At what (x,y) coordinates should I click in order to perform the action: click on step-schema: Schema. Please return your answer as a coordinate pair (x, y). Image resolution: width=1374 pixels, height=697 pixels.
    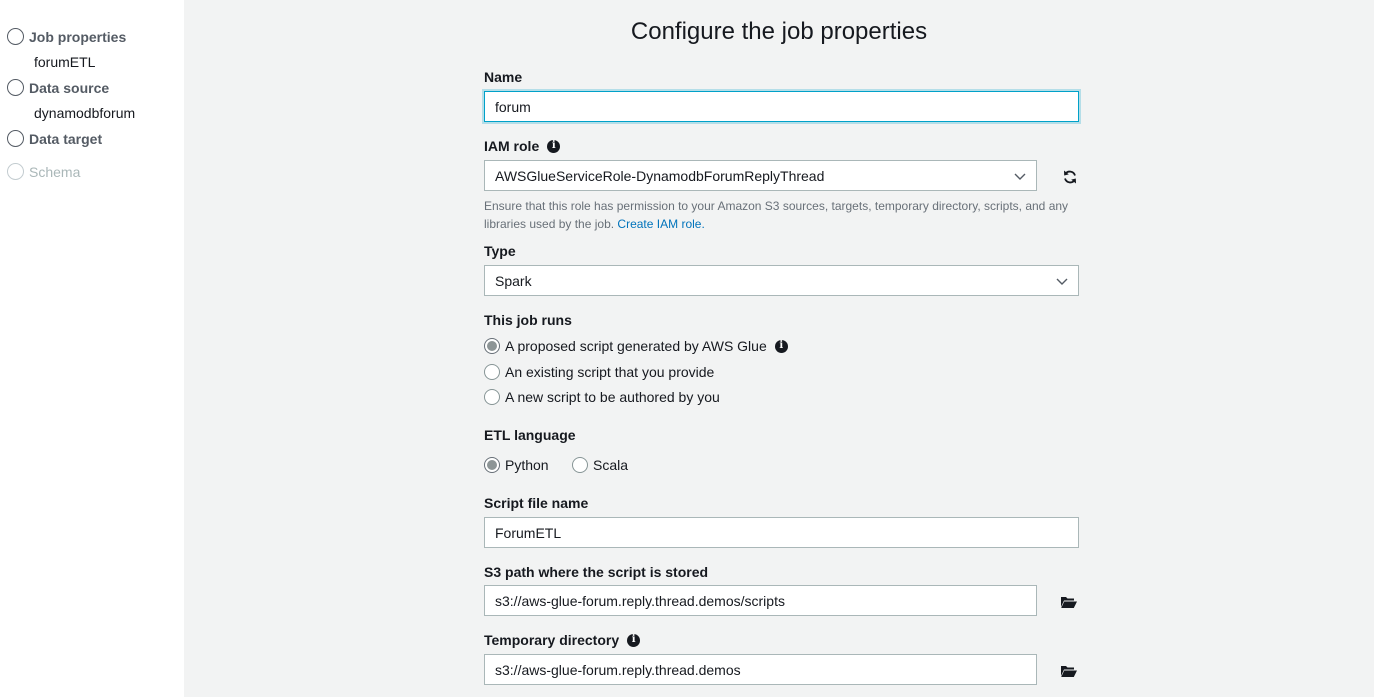
    Looking at the image, I should click on (43, 171).